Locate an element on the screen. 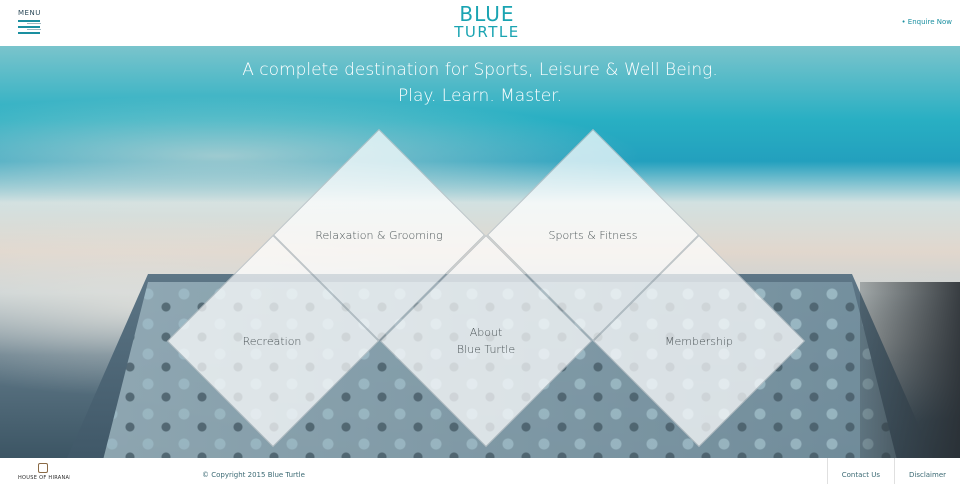  menu-button: MENU is located at coordinates (33, 23).